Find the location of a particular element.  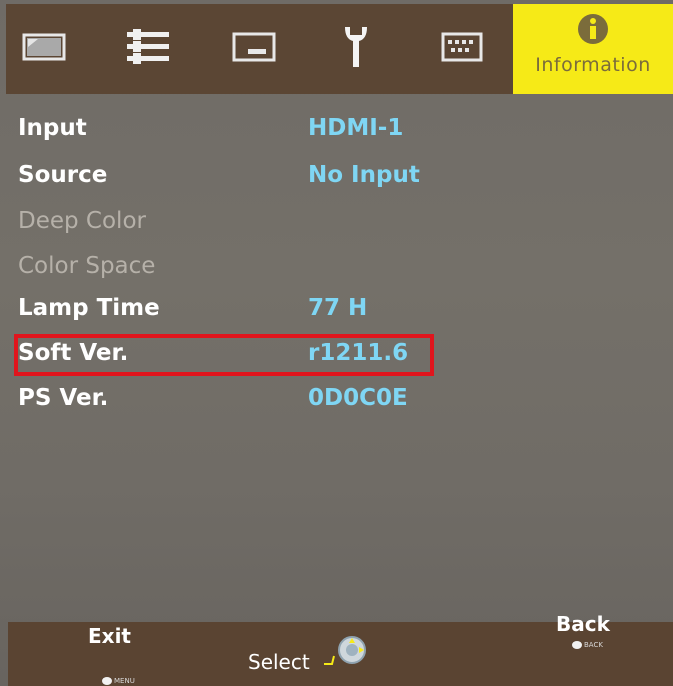

input-label: Input is located at coordinates (52, 128).